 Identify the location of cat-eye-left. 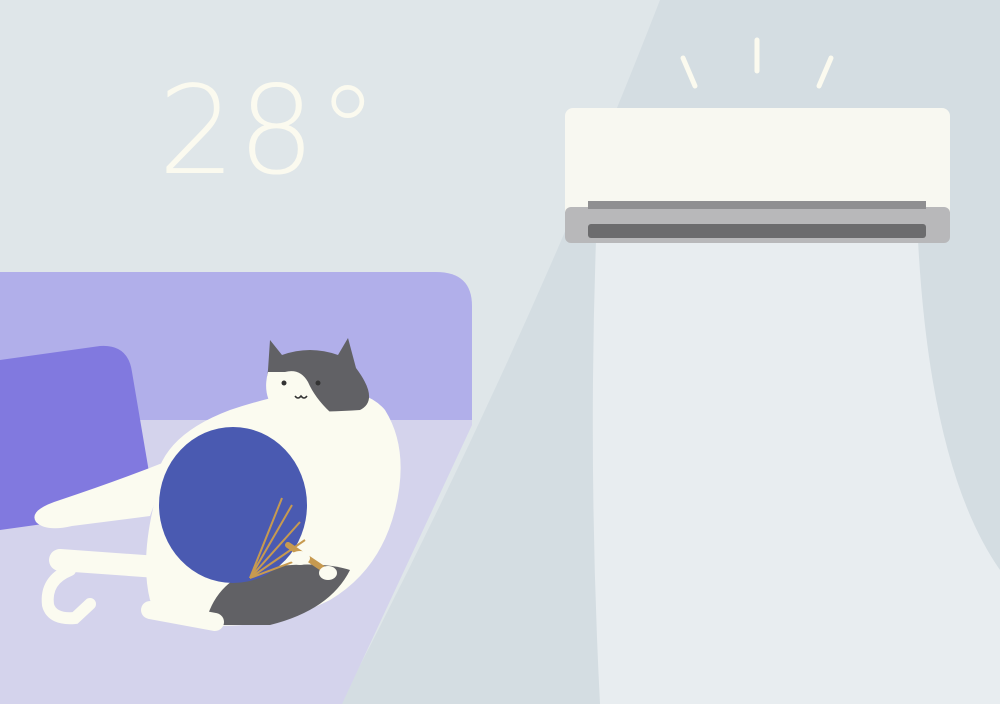
(284, 383).